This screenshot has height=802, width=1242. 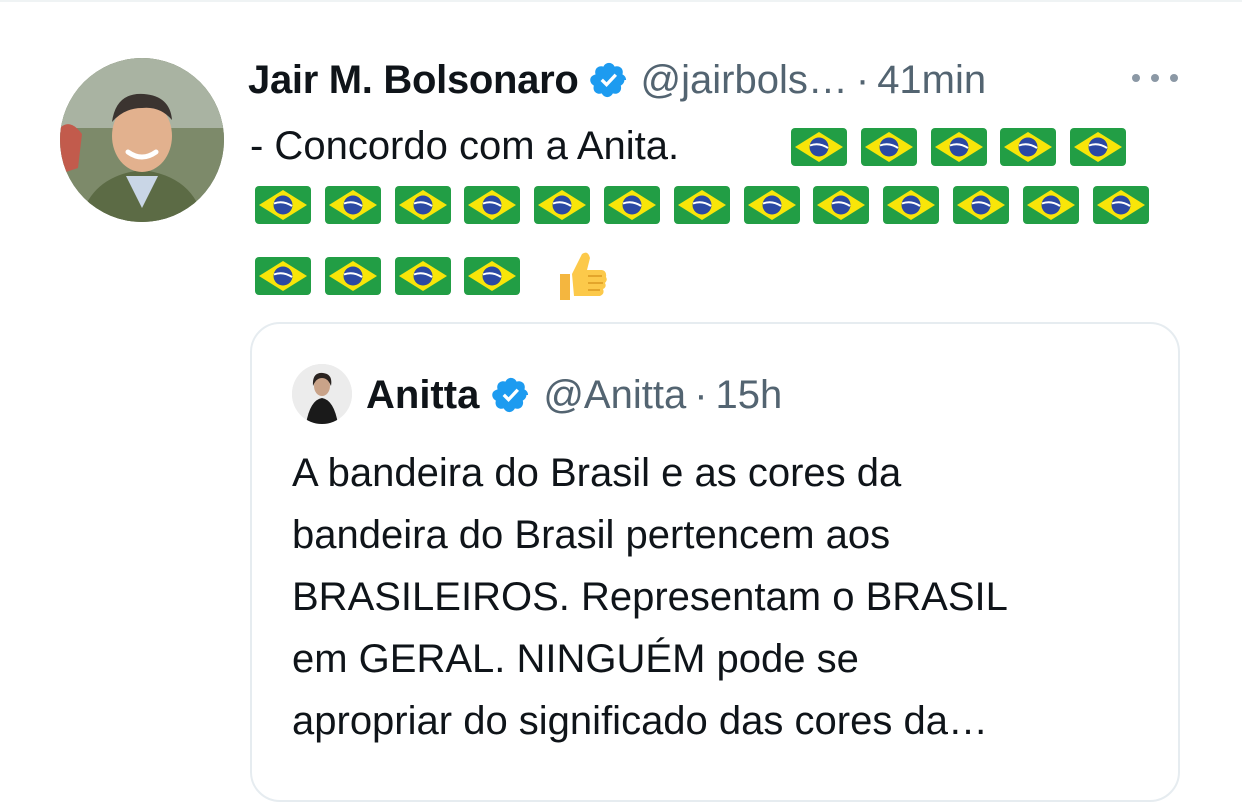 I want to click on tweet-header: Jair M. Bolsonaro @jairbols… · 41min, so click(x=617, y=80).